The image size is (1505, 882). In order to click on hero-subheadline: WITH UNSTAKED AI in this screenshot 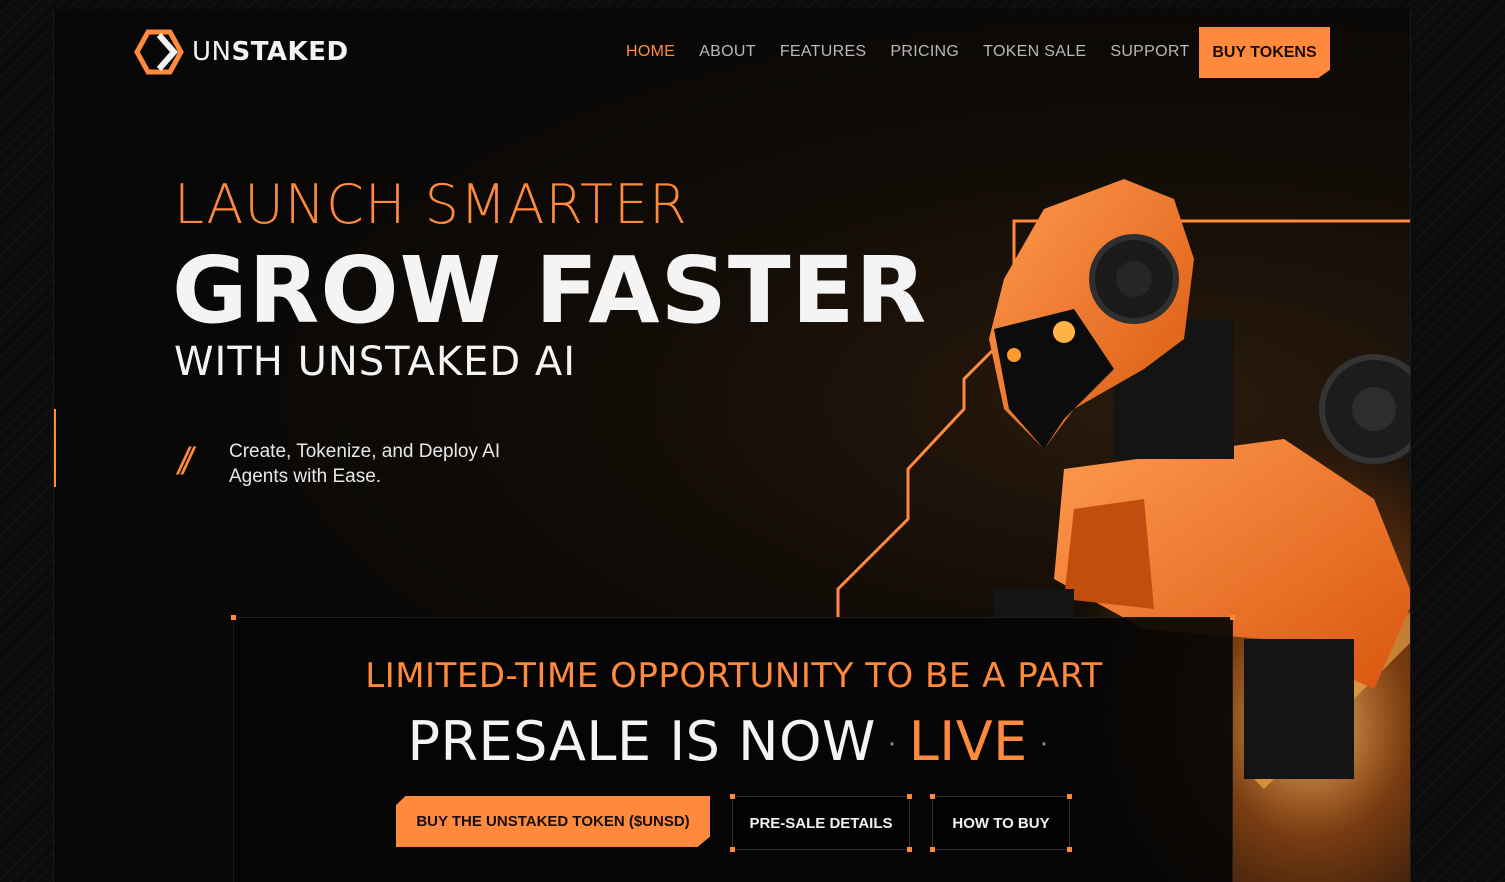, I will do `click(375, 362)`.